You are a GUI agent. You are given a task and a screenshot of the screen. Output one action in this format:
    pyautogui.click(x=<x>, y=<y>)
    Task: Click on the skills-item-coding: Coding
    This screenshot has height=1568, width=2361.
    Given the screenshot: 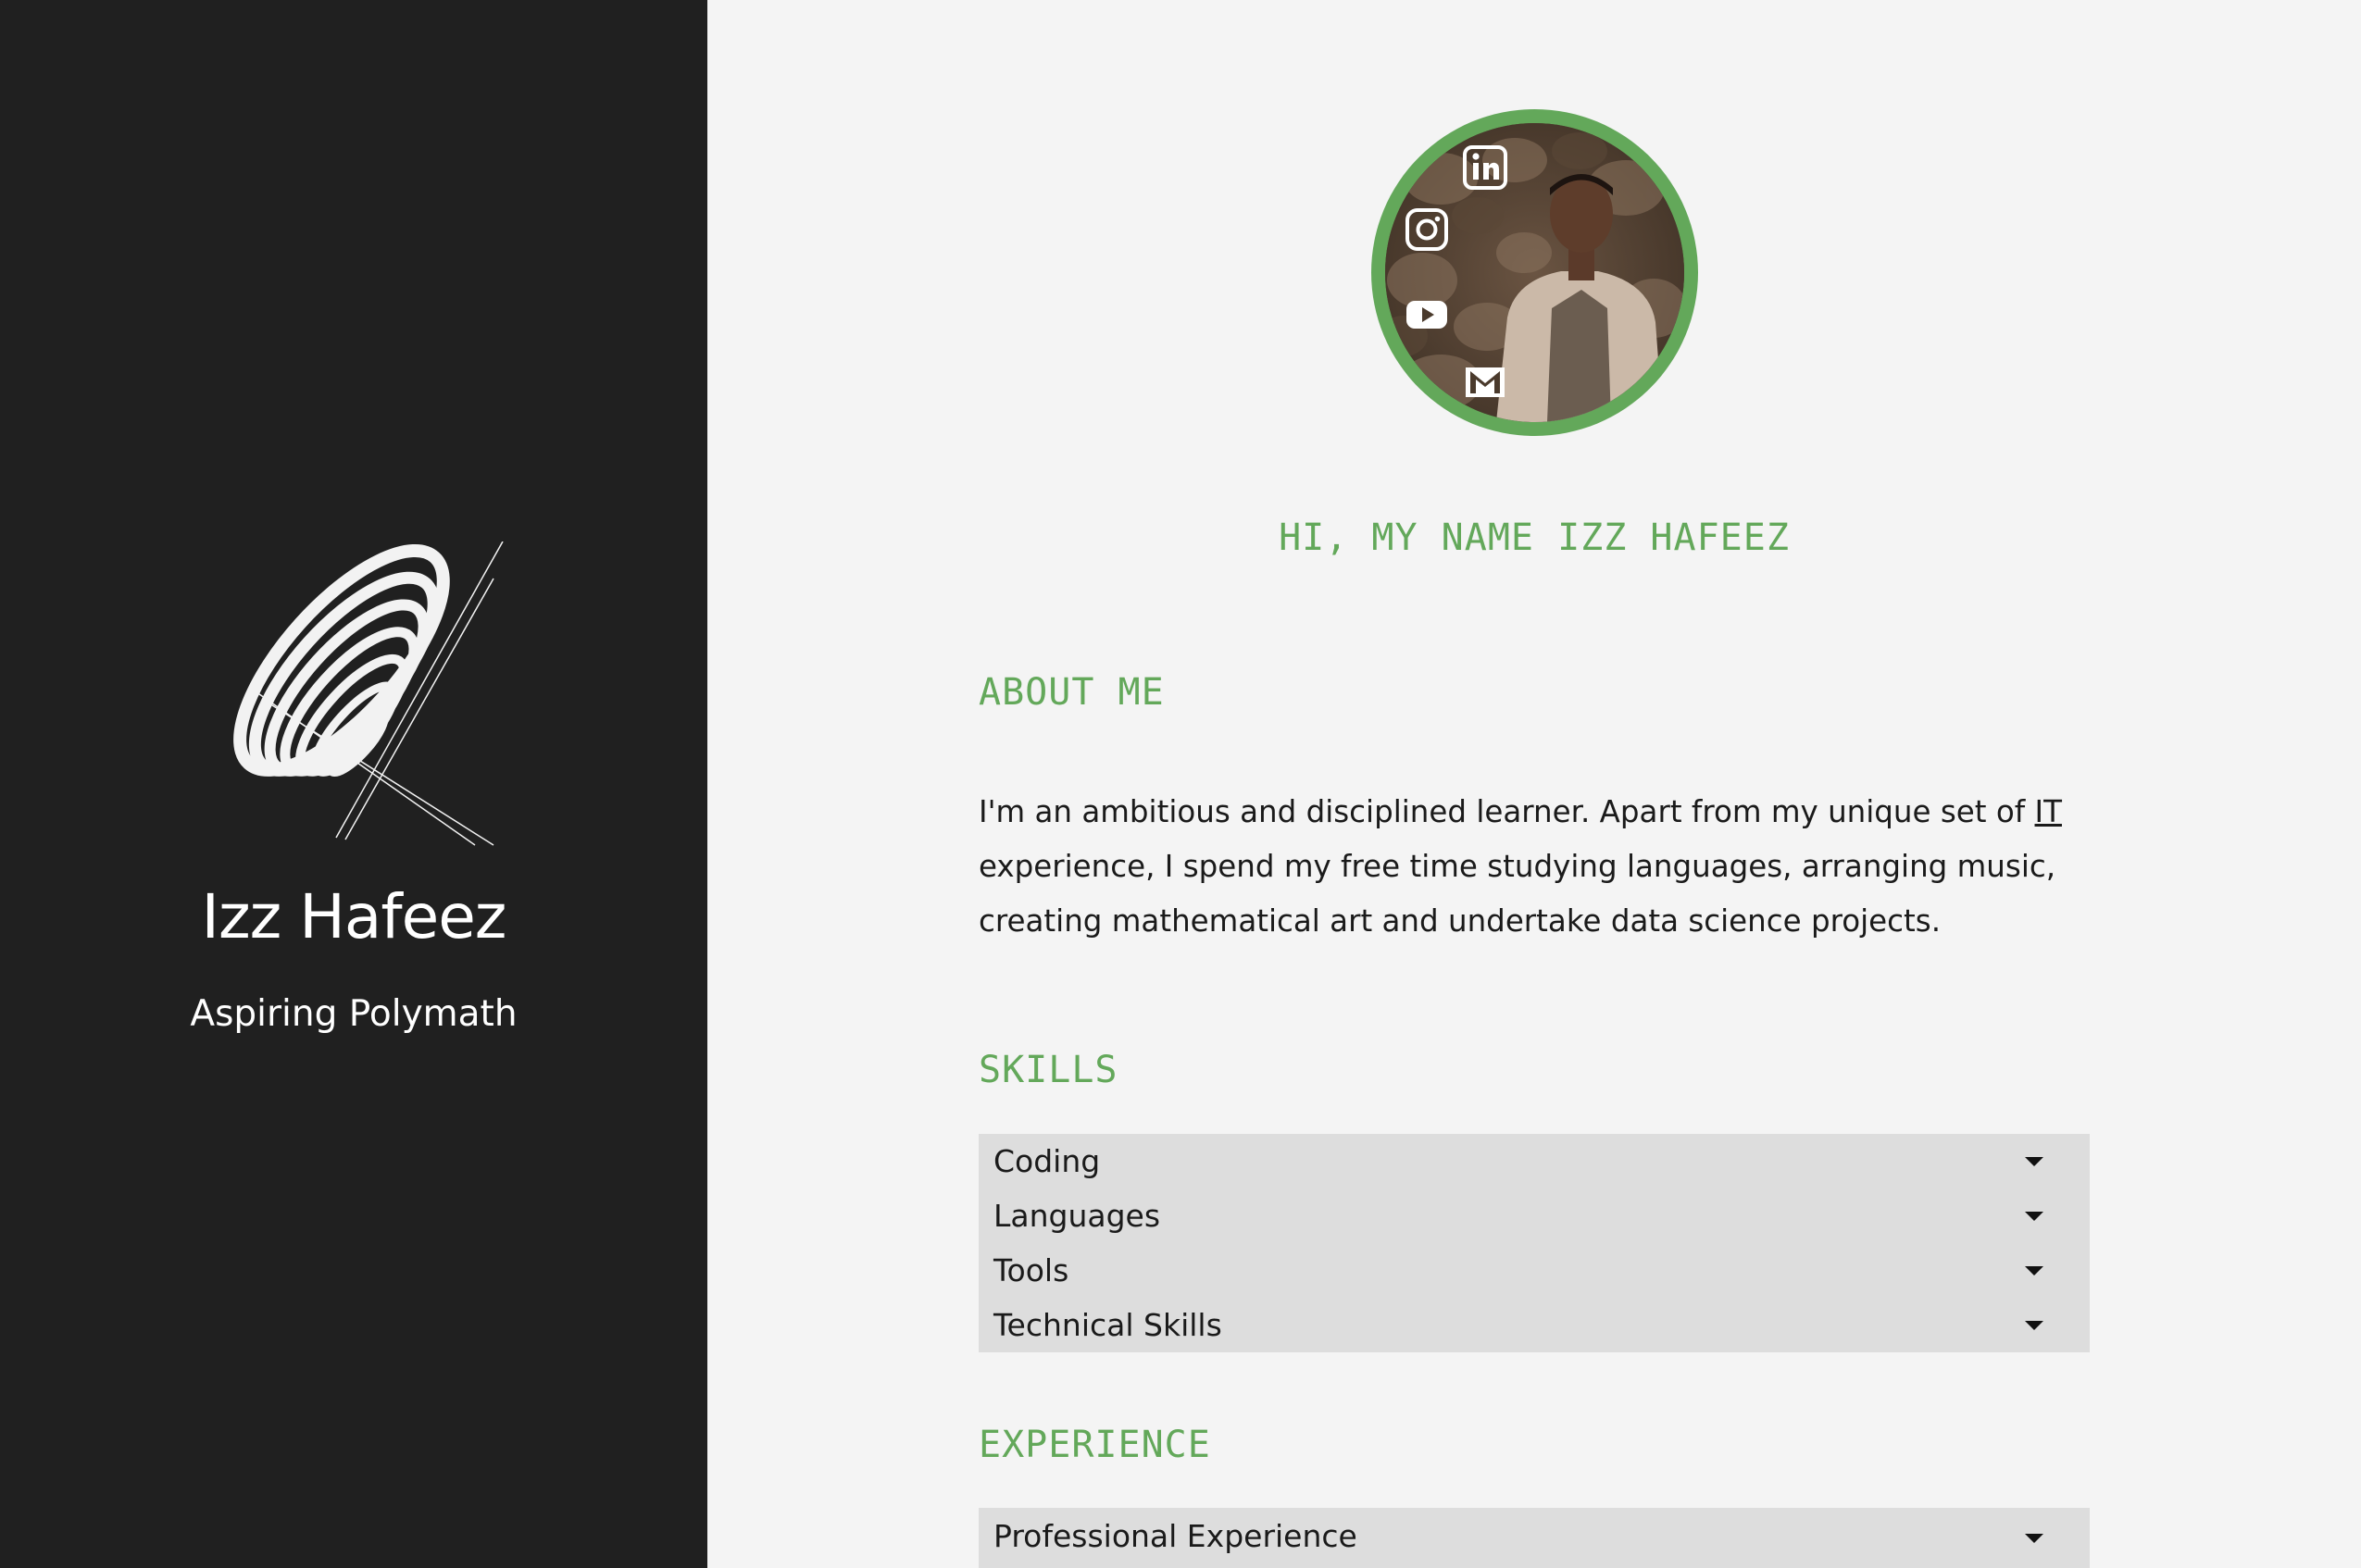 What is the action you would take?
    pyautogui.click(x=1534, y=1161)
    